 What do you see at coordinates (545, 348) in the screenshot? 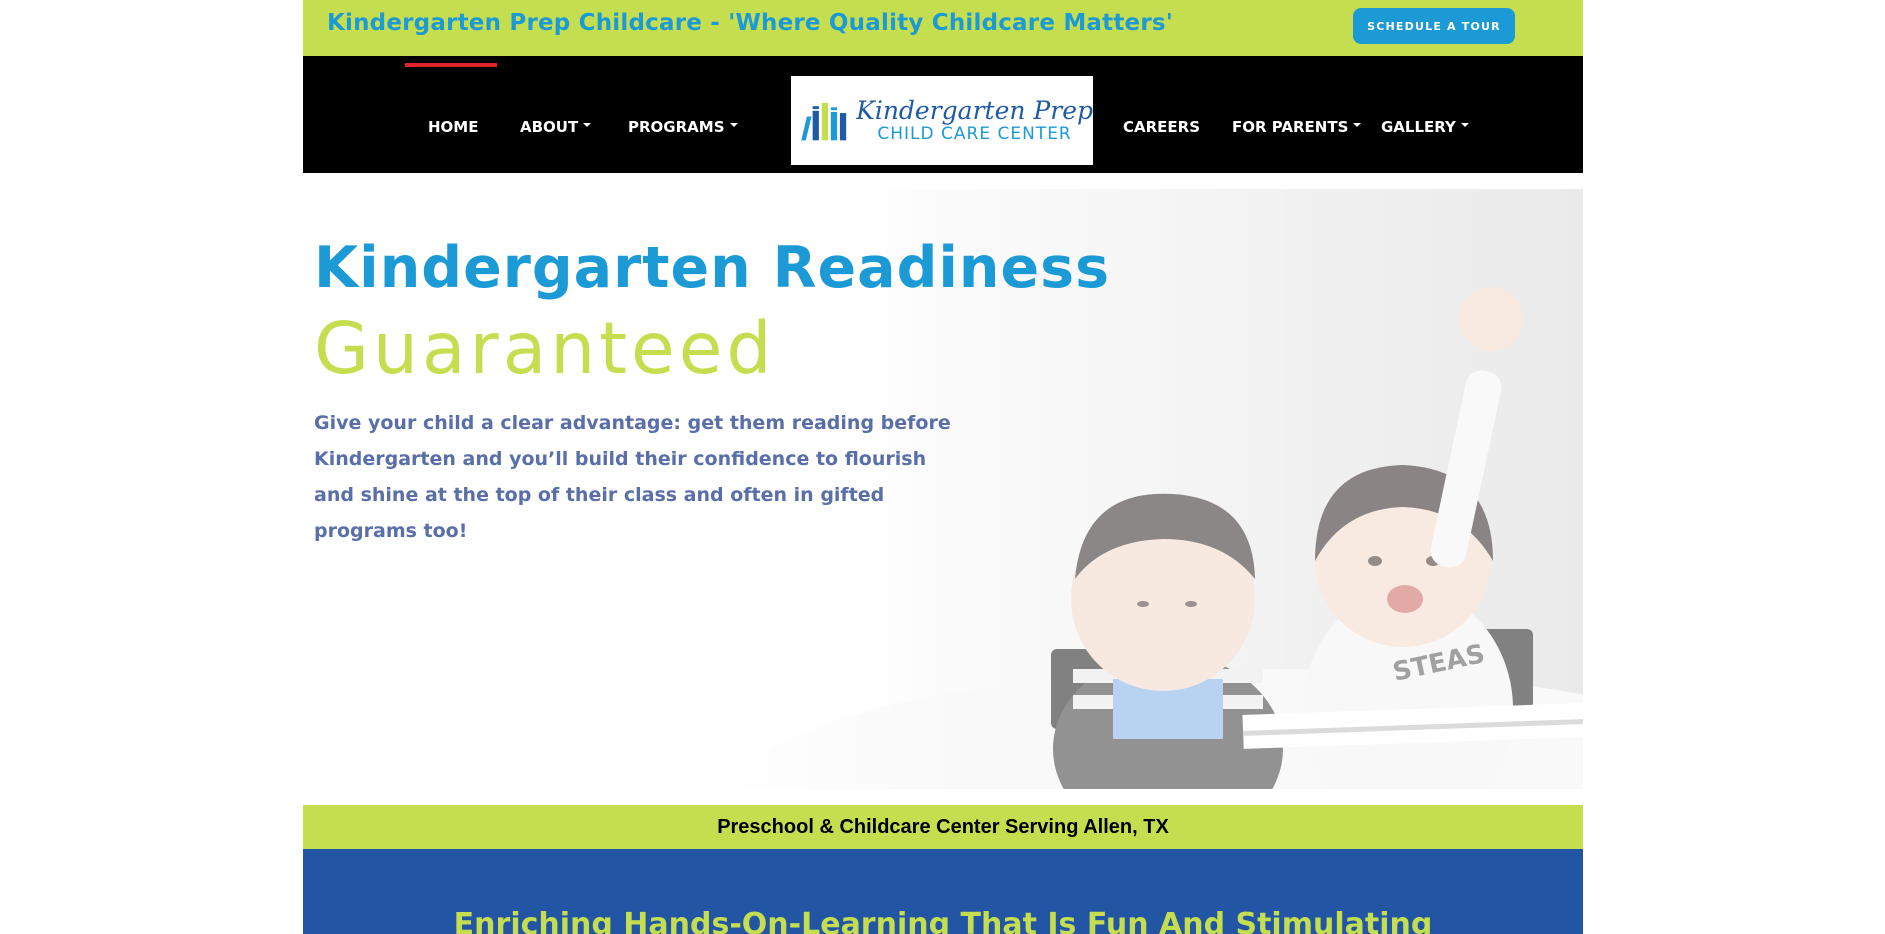
I see `hero-subheading: Guaranteed` at bounding box center [545, 348].